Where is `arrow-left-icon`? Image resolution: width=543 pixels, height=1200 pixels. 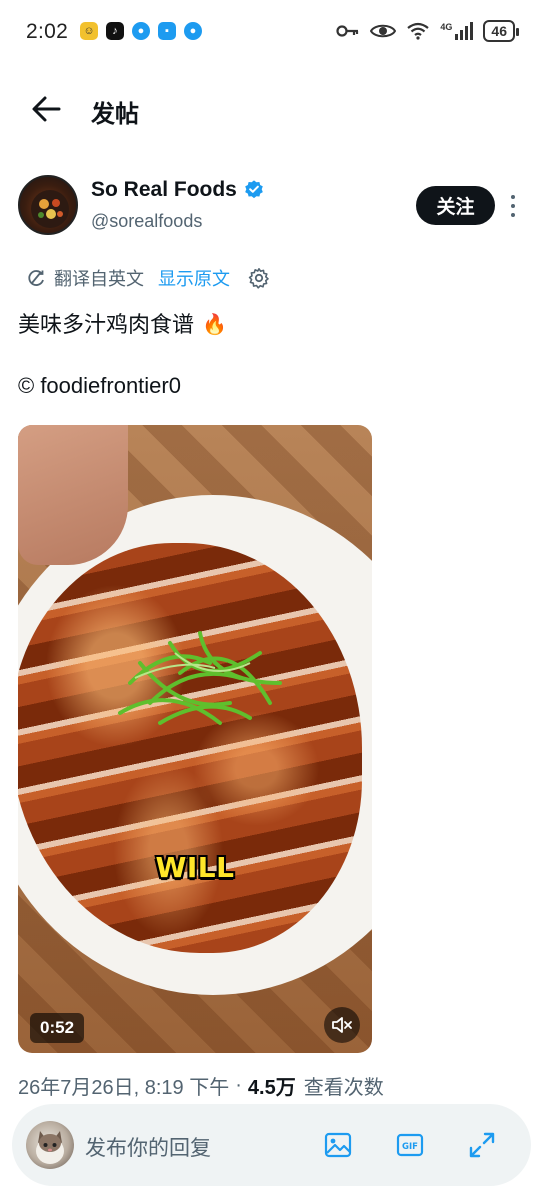 arrow-left-icon is located at coordinates (46, 109).